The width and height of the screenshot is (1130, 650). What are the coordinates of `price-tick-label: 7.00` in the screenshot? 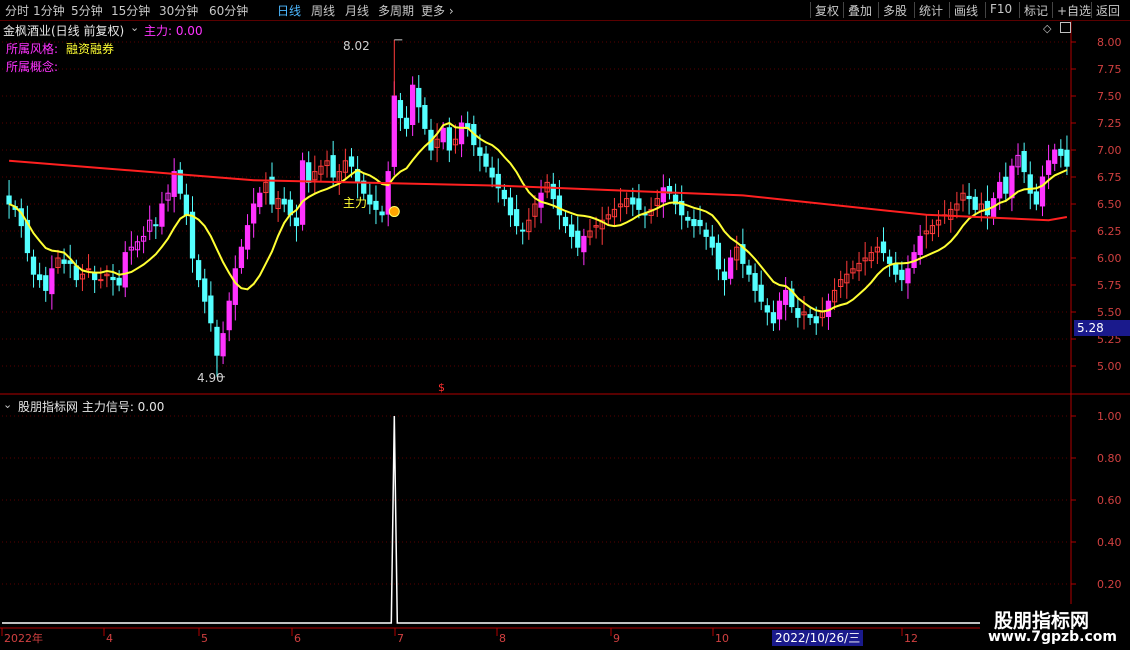 It's located at (1109, 150).